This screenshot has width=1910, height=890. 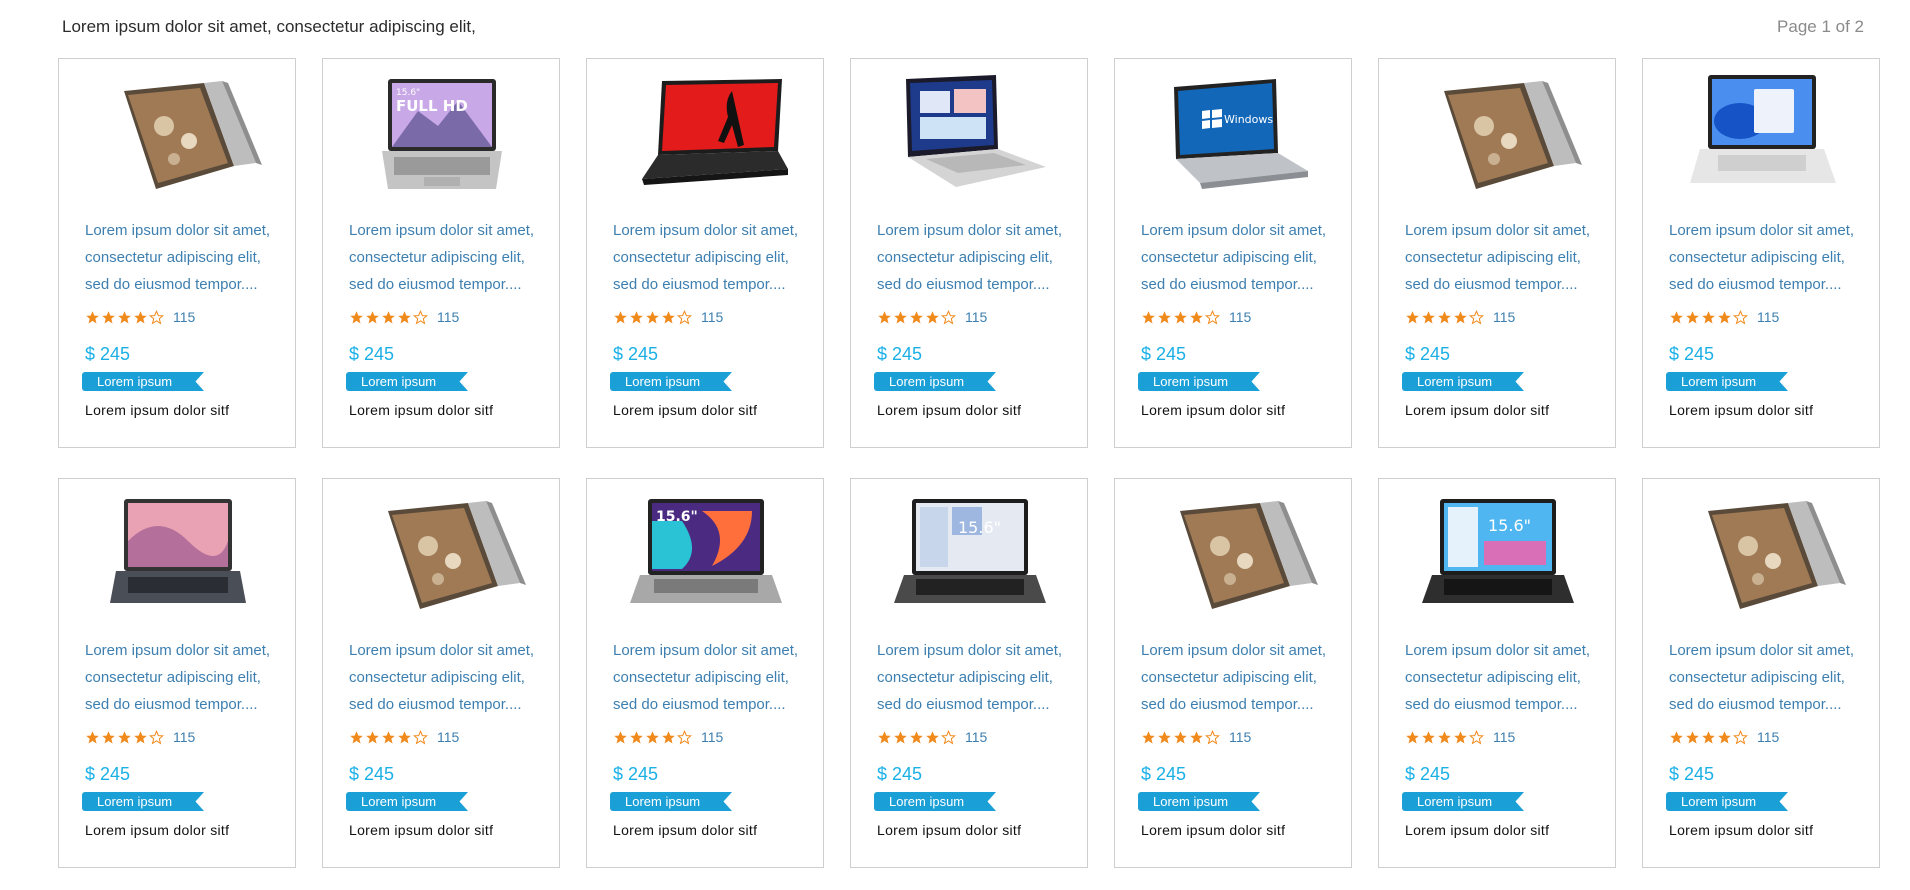 What do you see at coordinates (1820, 26) in the screenshot?
I see `page-indicator: Page 1 of 2` at bounding box center [1820, 26].